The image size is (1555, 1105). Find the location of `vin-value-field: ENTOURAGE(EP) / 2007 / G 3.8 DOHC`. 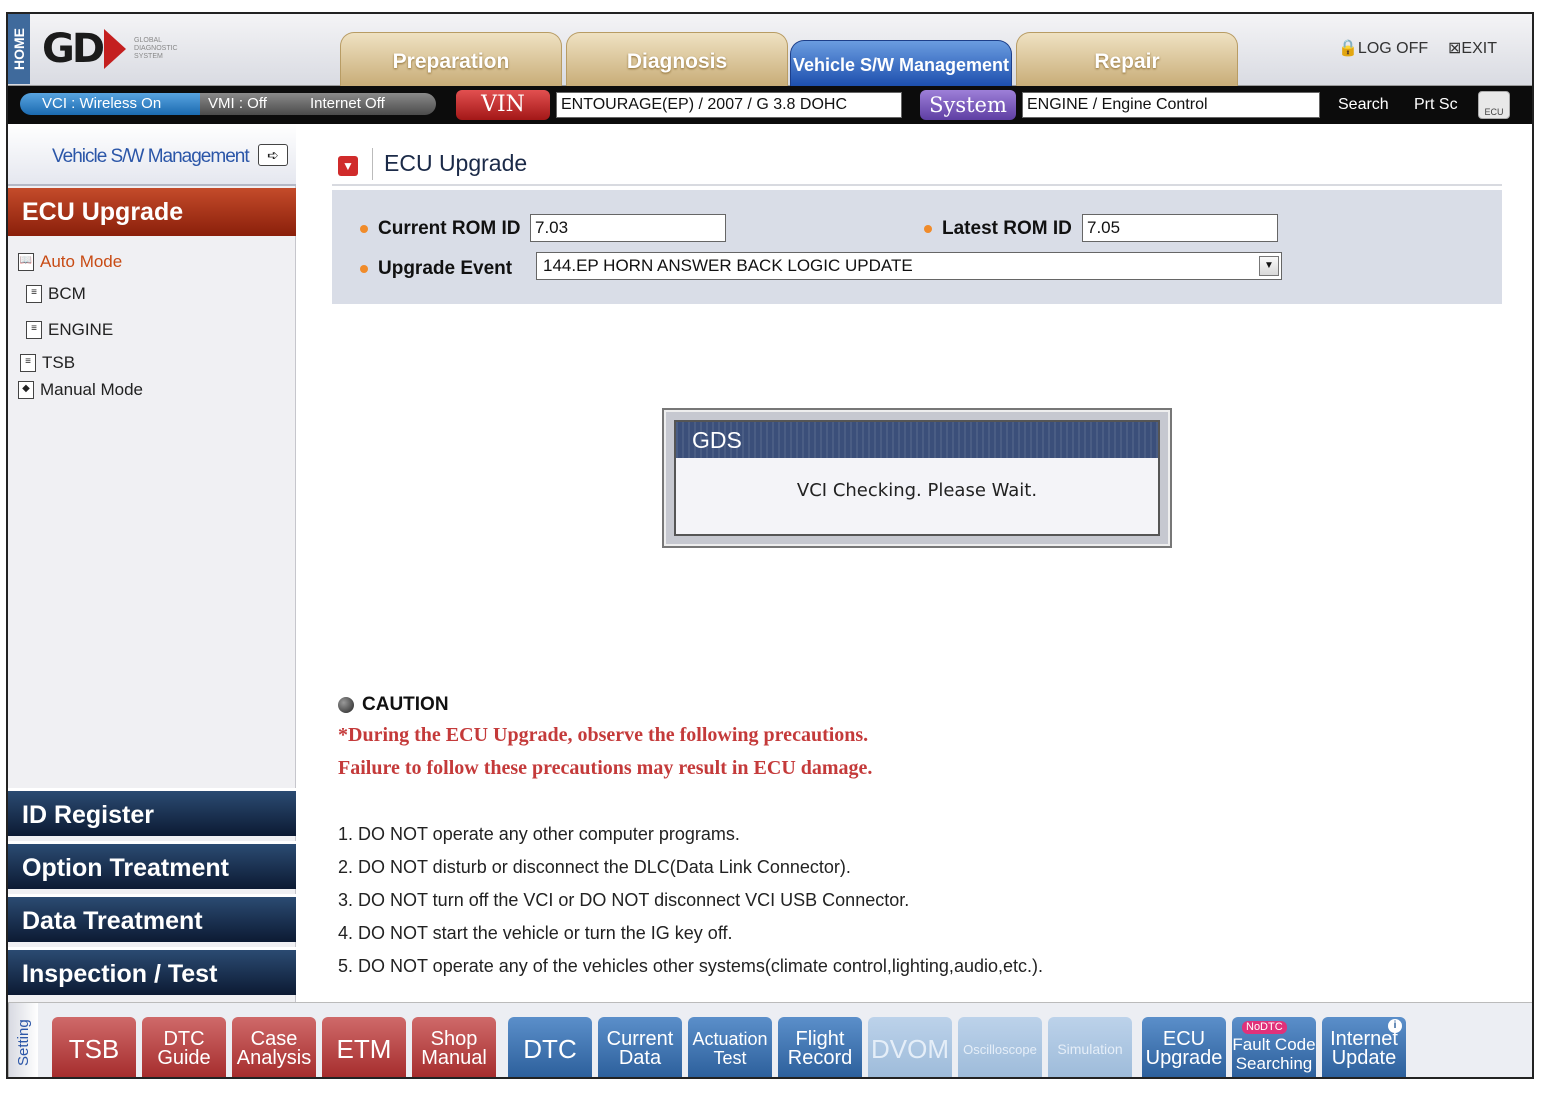

vin-value-field: ENTOURAGE(EP) / 2007 / G 3.8 DOHC is located at coordinates (729, 105).